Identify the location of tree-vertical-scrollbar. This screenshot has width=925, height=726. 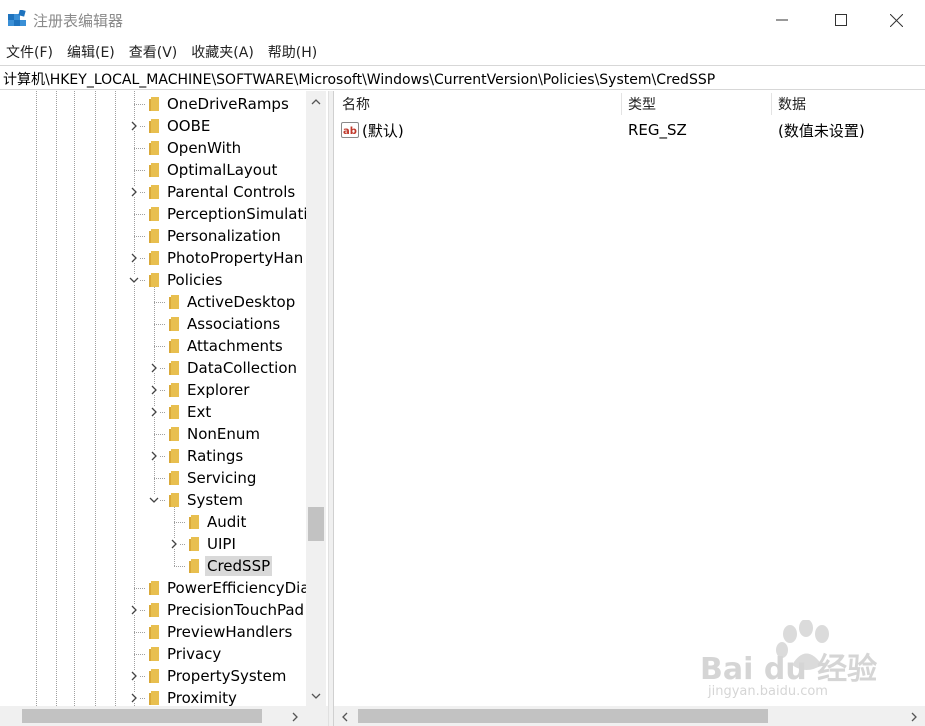
(316, 398).